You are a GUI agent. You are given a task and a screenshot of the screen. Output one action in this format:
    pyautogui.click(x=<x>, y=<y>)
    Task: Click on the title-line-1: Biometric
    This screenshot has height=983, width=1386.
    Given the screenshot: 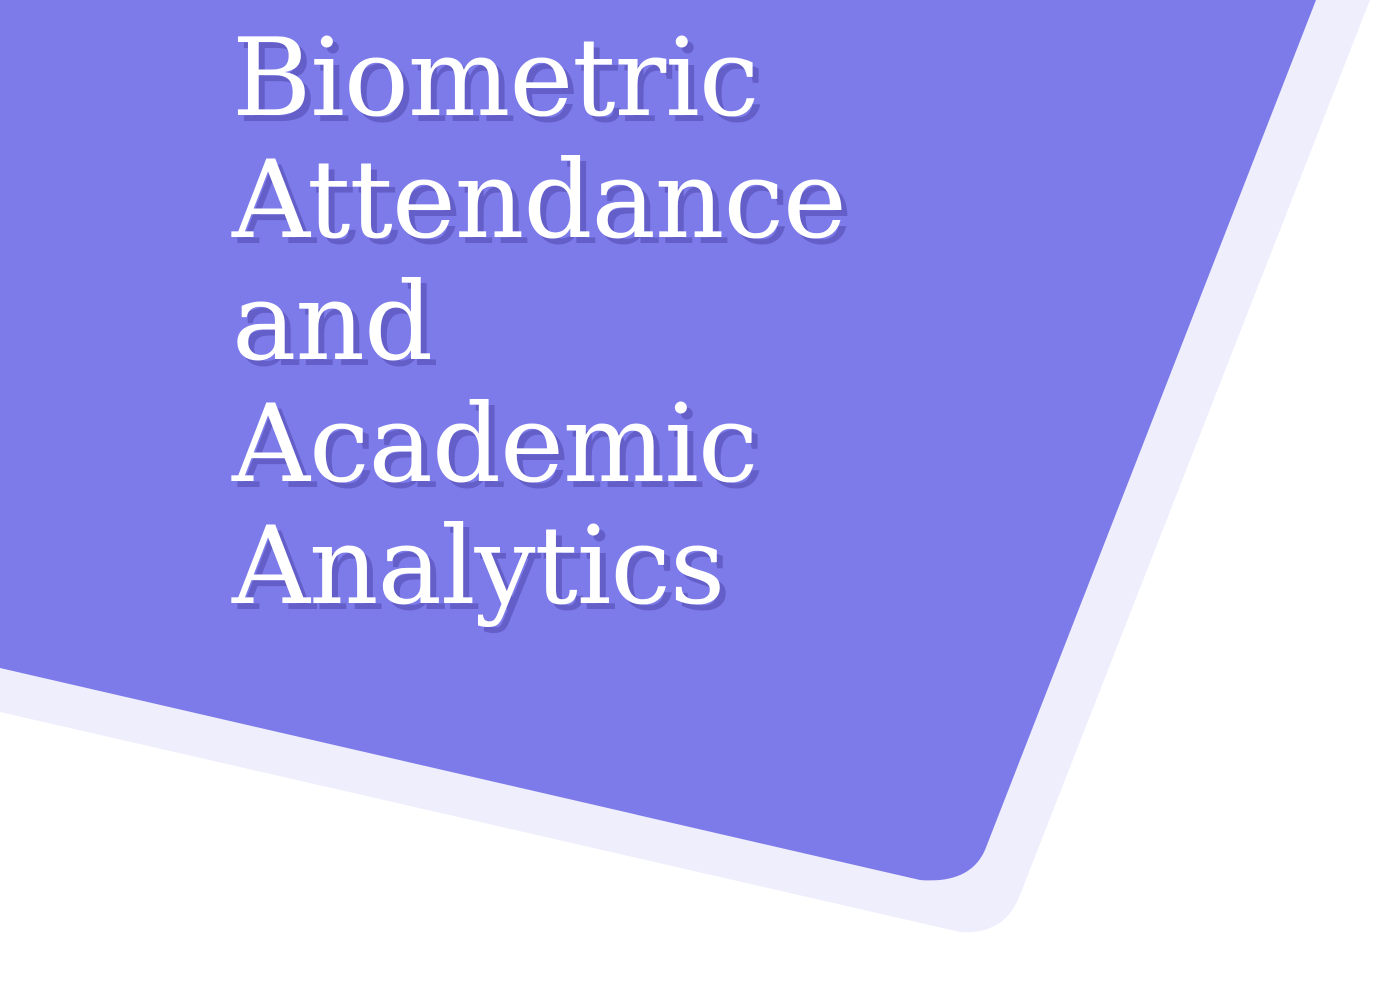 What is the action you would take?
    pyautogui.click(x=495, y=78)
    